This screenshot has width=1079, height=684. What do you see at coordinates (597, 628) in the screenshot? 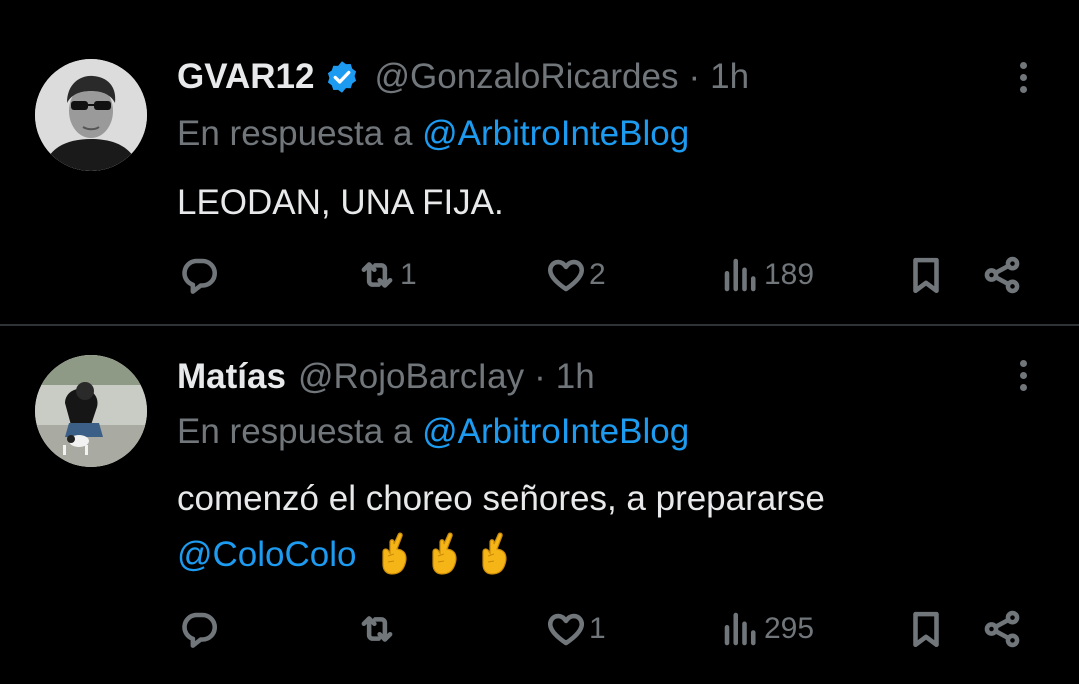
I see `like-count: 1` at bounding box center [597, 628].